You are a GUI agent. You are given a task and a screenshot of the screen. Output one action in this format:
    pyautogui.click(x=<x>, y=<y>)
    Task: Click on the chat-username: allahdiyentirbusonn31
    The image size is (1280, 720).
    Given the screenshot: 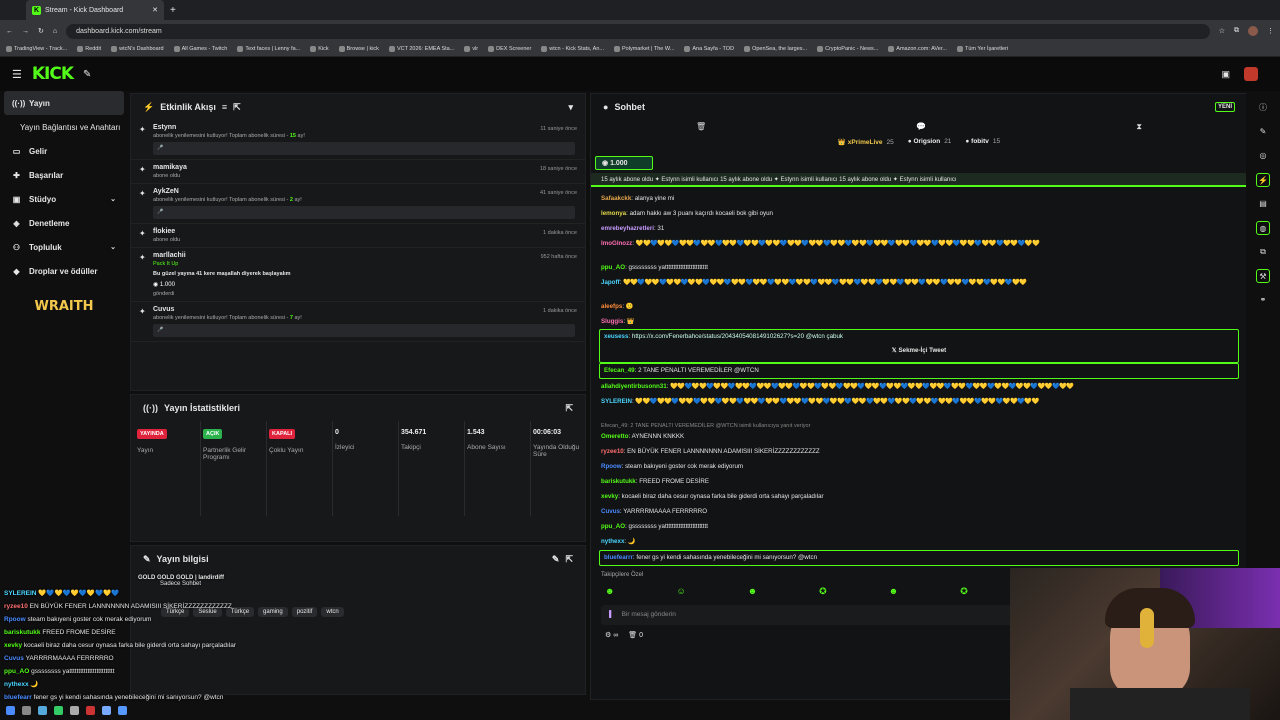 What is the action you would take?
    pyautogui.click(x=634, y=386)
    